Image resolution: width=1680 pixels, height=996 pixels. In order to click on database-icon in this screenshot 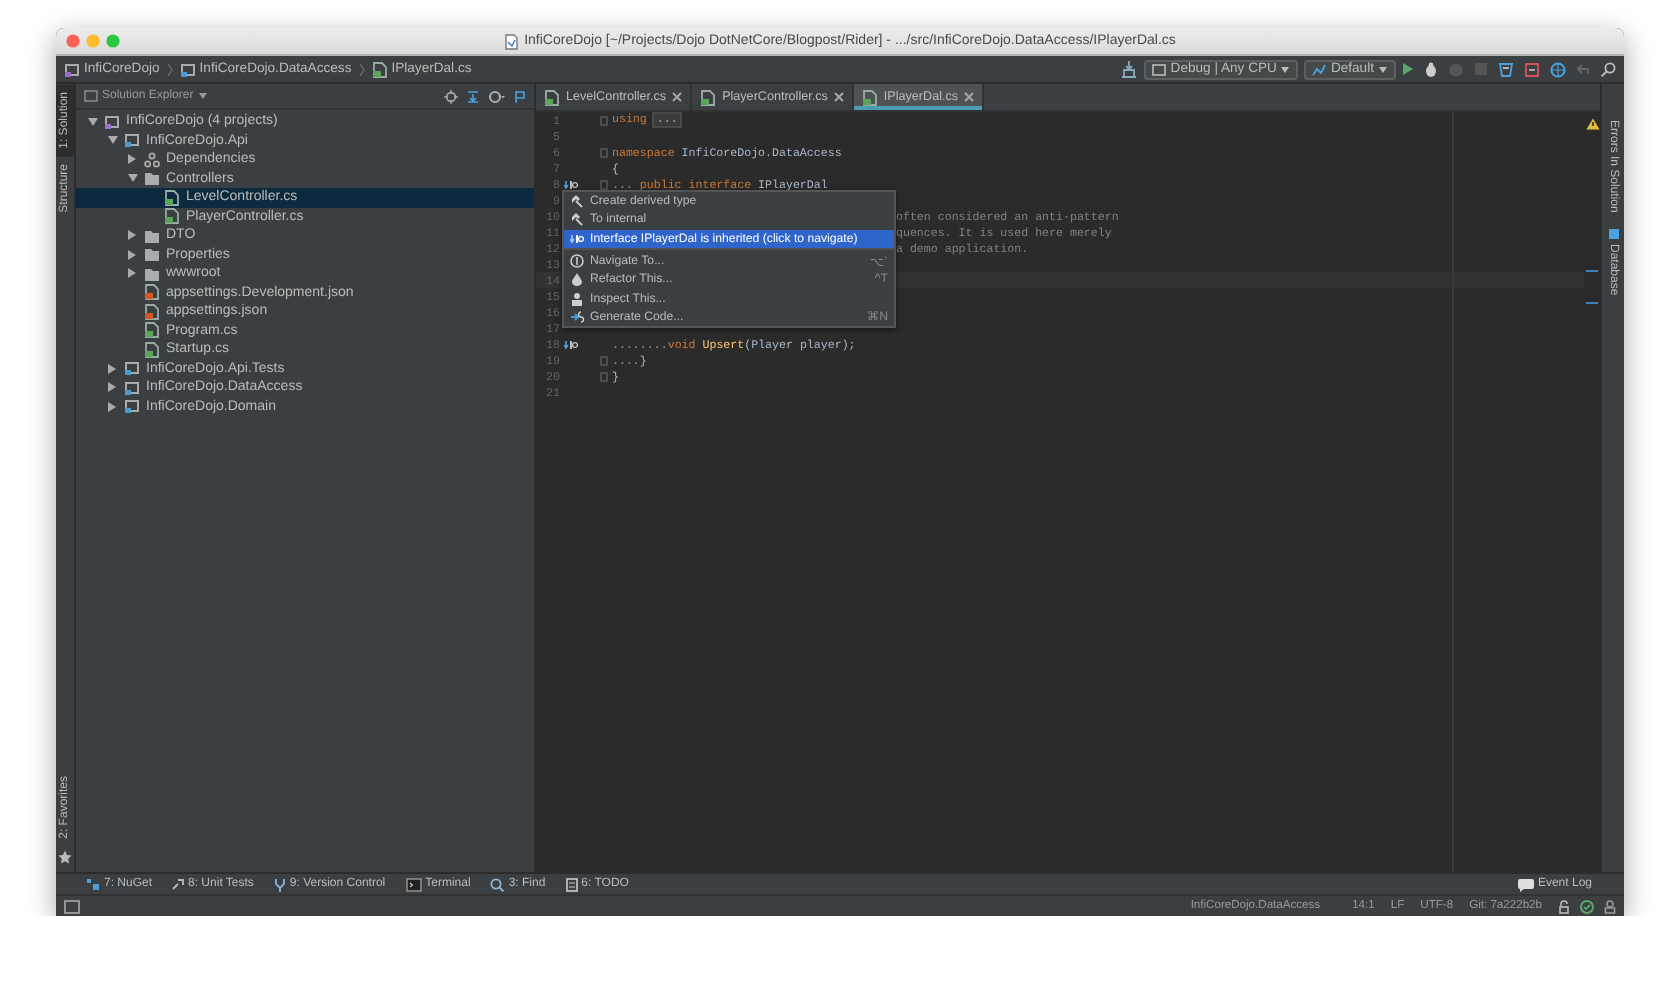, I will do `click(1613, 234)`.